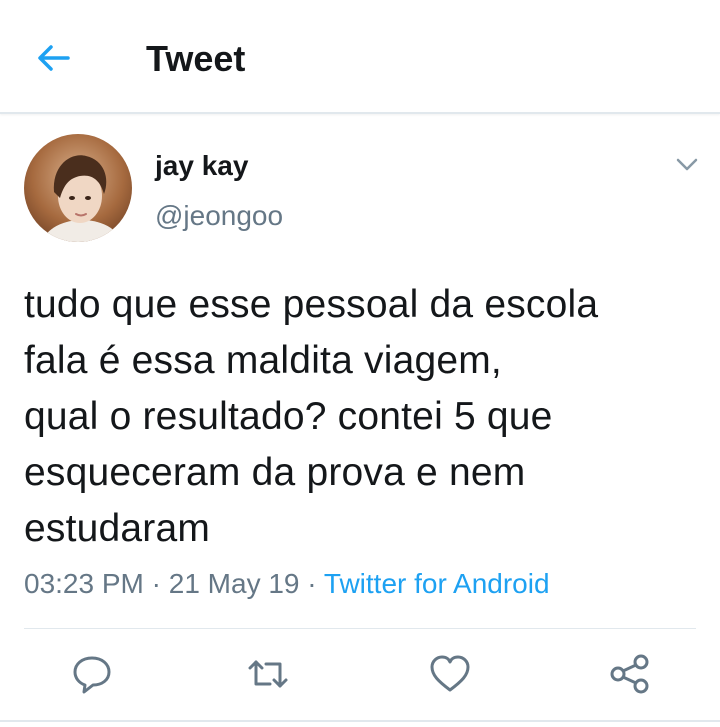 The width and height of the screenshot is (720, 727). I want to click on tweet-time: 03:23 PM, so click(84, 583).